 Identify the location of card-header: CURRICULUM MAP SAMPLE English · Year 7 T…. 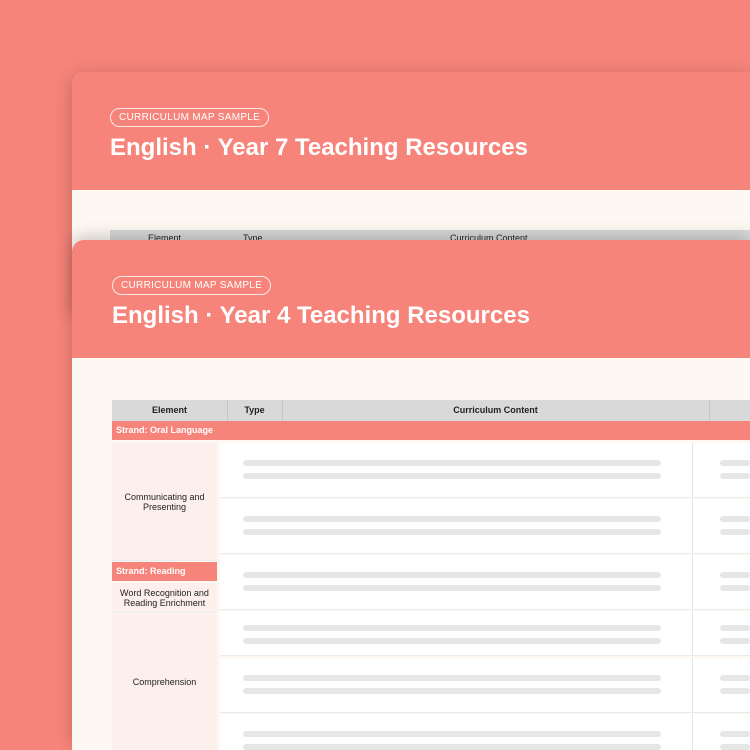
(411, 131).